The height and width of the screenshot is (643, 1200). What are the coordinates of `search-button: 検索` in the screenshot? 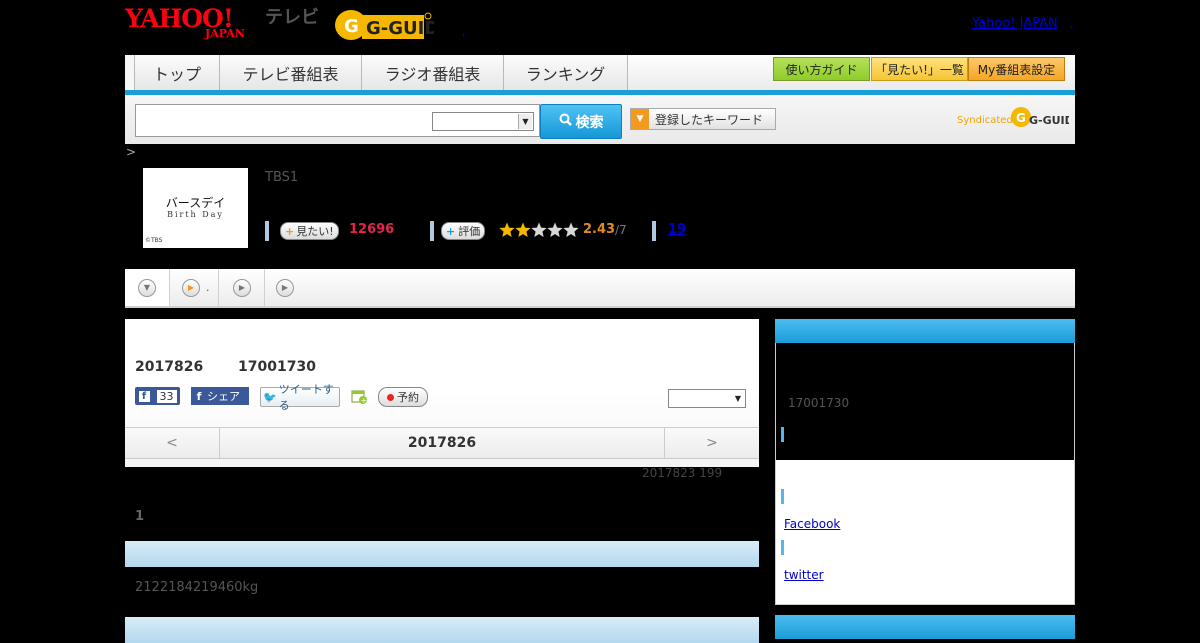 It's located at (581, 121).